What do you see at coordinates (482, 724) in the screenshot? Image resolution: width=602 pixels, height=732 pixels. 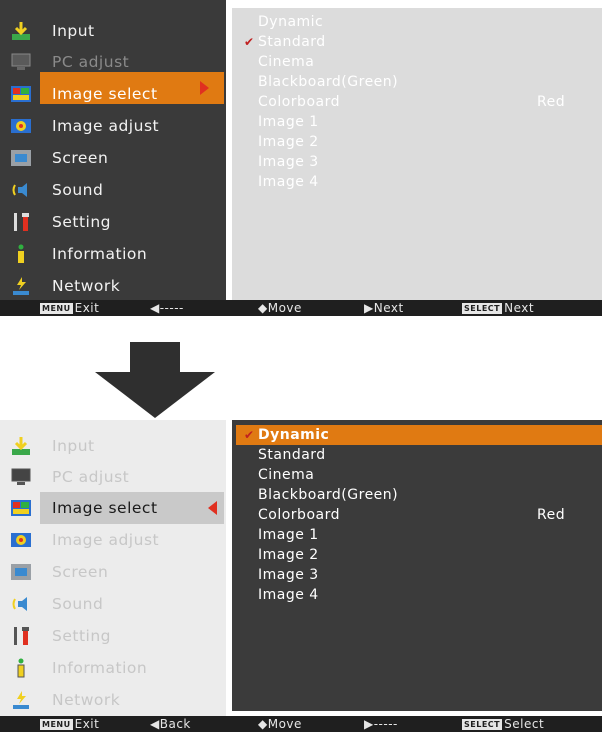 I see `select-key-badge: SELECT` at bounding box center [482, 724].